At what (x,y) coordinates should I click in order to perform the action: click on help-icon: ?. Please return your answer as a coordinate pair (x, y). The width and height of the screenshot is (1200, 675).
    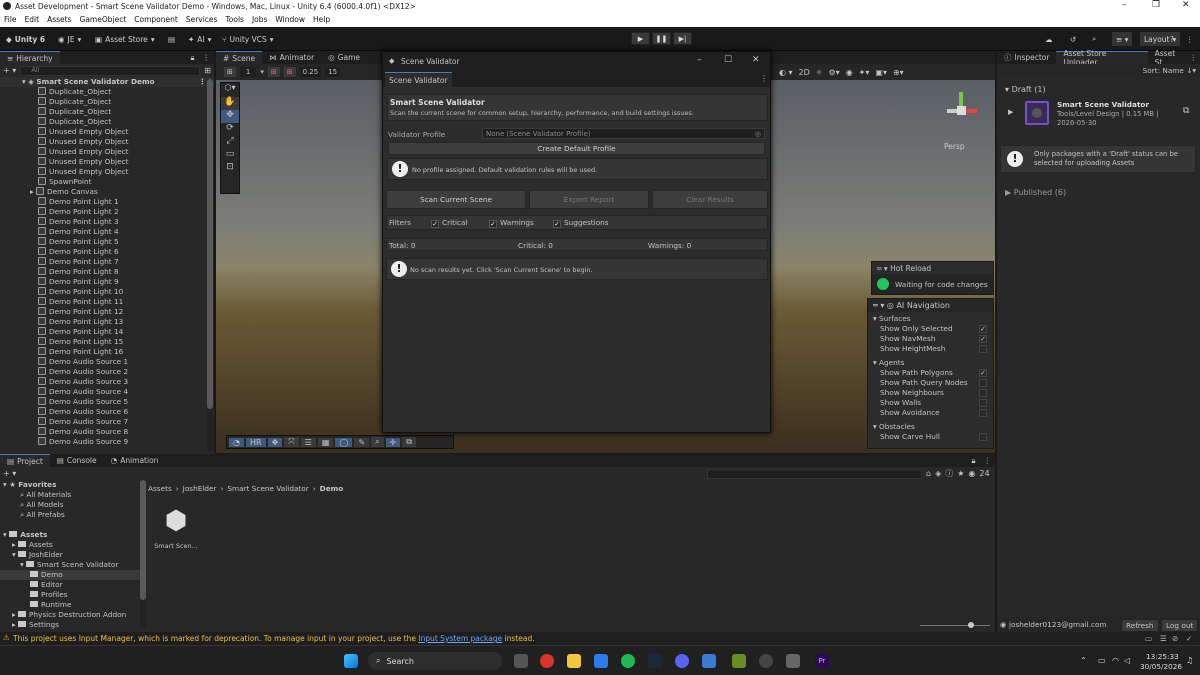
    Looking at the image, I should click on (1172, 39).